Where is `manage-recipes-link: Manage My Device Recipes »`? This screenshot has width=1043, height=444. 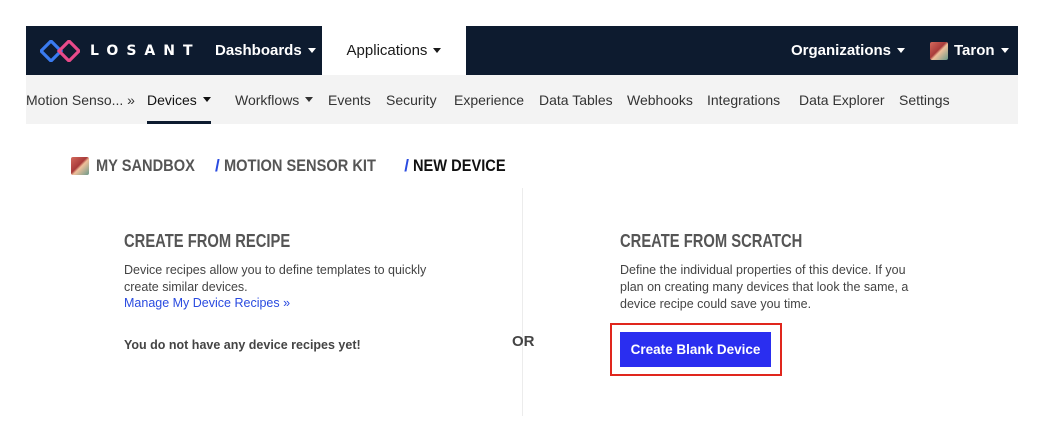
manage-recipes-link: Manage My Device Recipes » is located at coordinates (207, 303).